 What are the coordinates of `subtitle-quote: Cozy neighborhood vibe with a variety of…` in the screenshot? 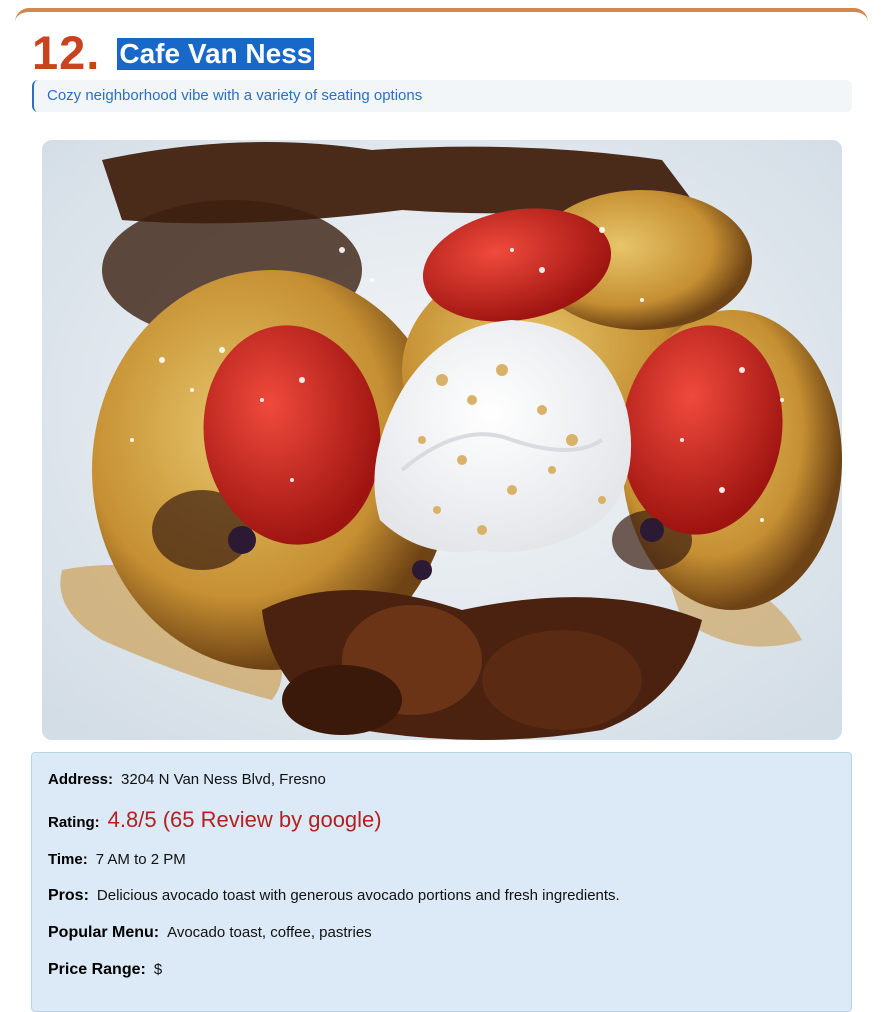 It's located at (442, 96).